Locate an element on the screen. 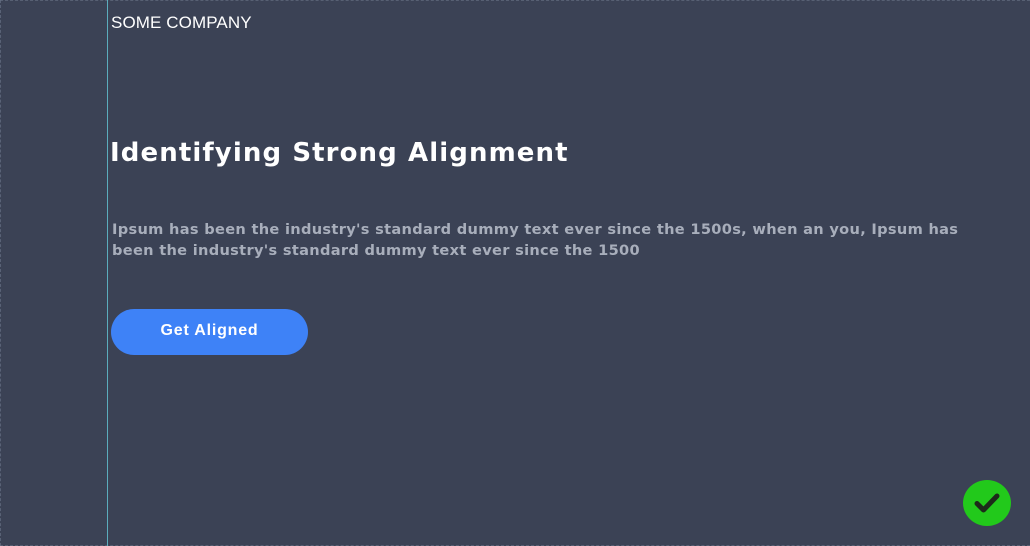 The image size is (1030, 546). company-name: SOME COMPANY is located at coordinates (181, 22).